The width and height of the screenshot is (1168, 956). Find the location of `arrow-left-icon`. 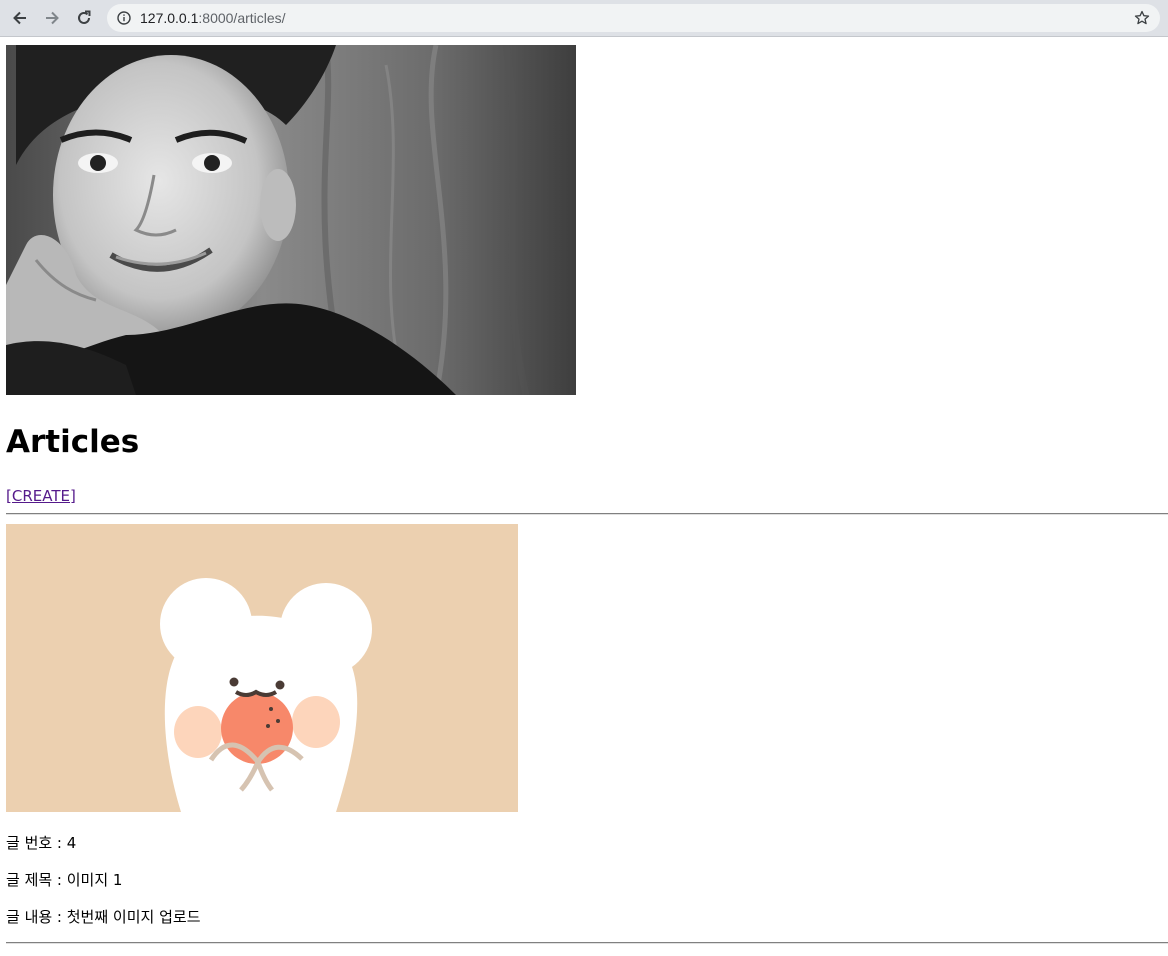

arrow-left-icon is located at coordinates (19, 18).